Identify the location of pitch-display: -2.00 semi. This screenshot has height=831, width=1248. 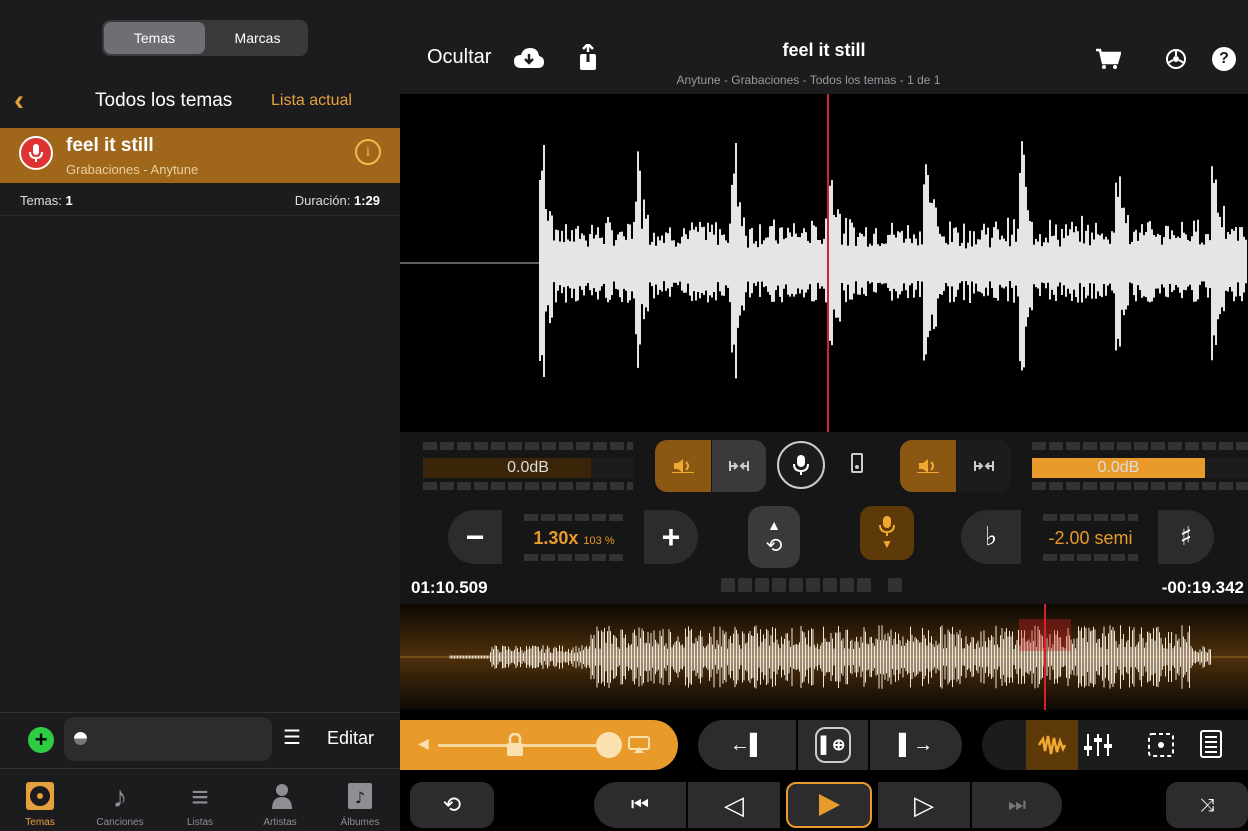
(1090, 537).